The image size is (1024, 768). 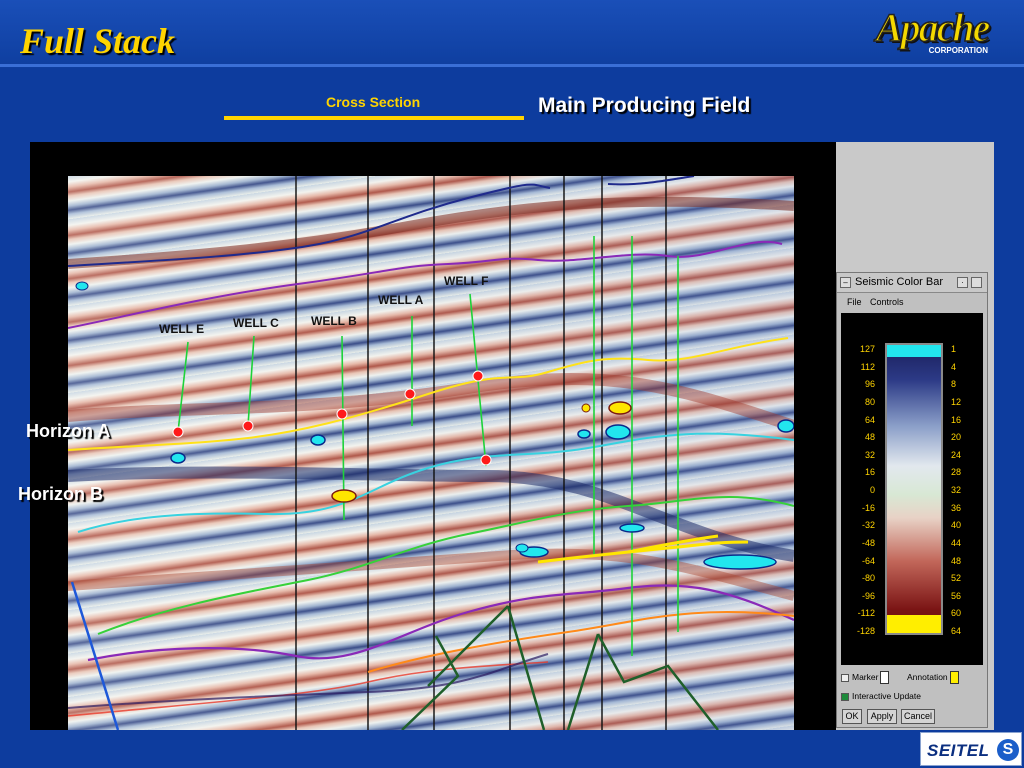 What do you see at coordinates (256, 323) in the screenshot?
I see `well-c-label: WELL C` at bounding box center [256, 323].